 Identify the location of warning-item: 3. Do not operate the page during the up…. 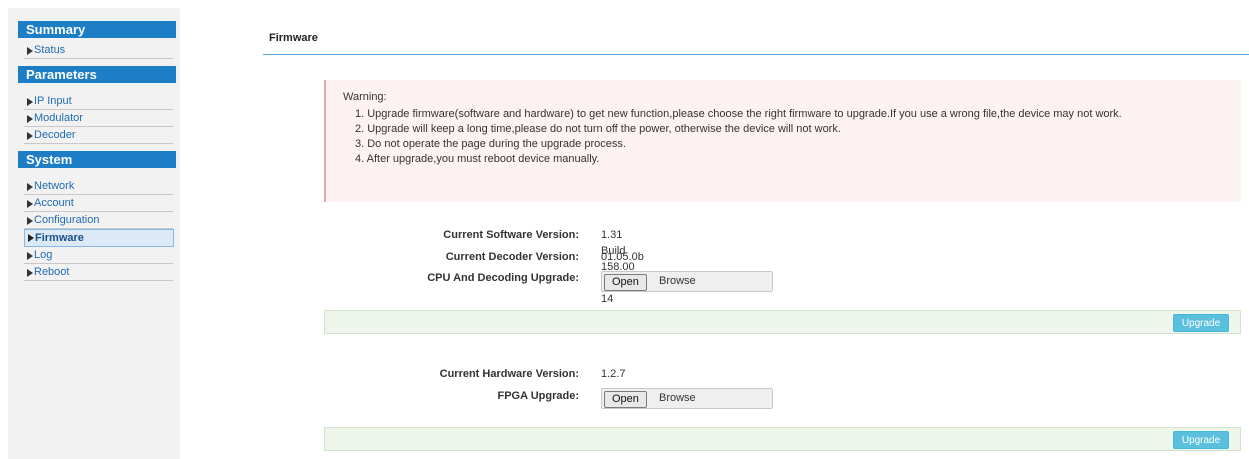
(490, 144).